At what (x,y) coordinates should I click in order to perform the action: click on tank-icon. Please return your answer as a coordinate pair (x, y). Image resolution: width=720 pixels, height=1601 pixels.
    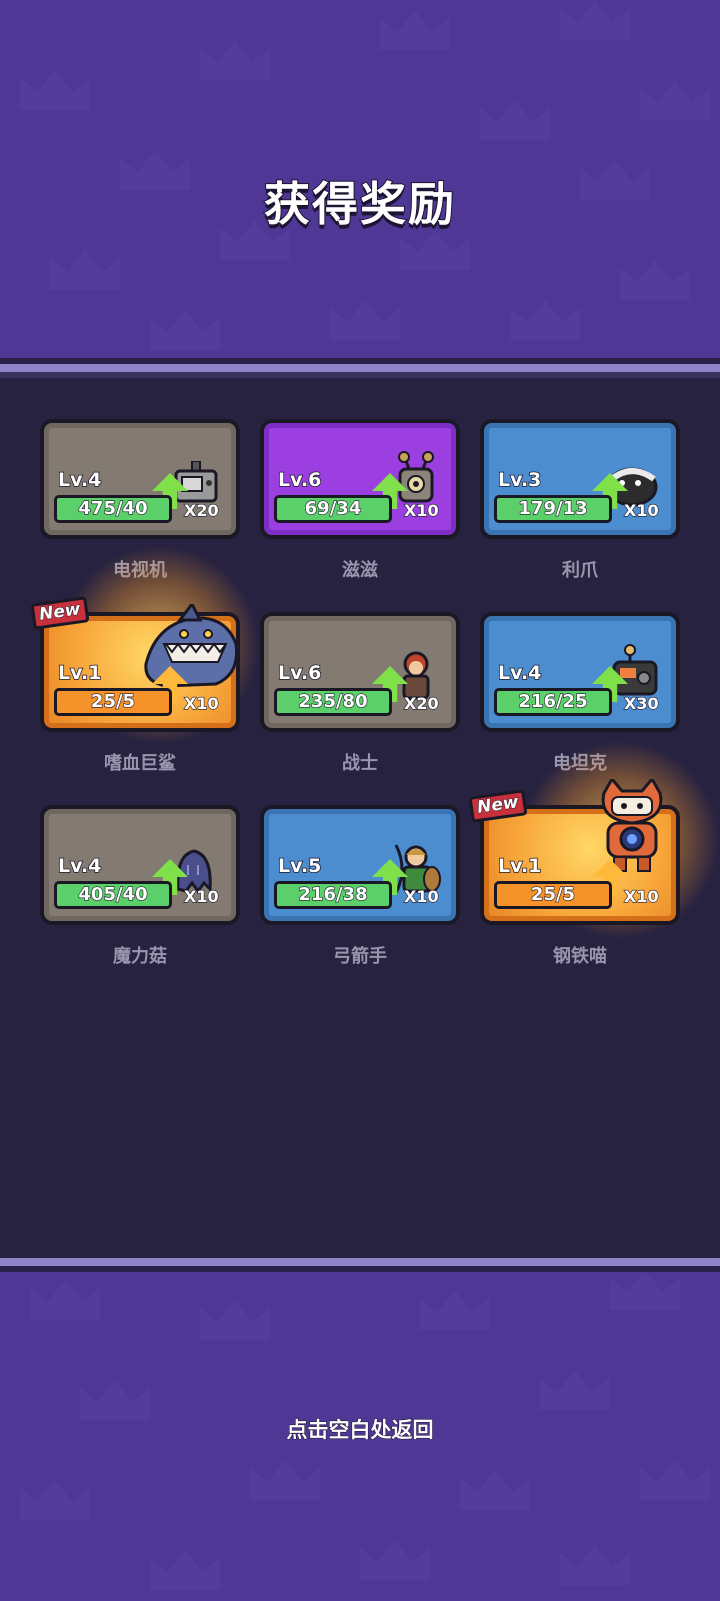
    Looking at the image, I should click on (635, 670).